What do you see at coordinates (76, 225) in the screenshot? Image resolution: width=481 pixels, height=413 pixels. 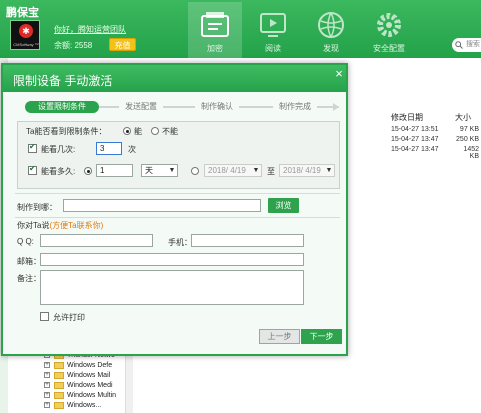 I see `contact-hint-highlight: (方便Ta联系你)` at bounding box center [76, 225].